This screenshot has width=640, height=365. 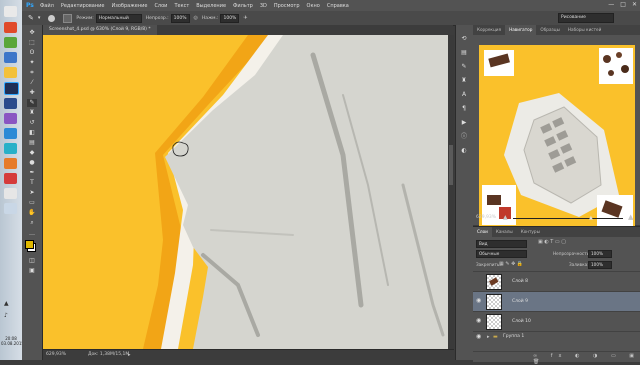 I want to click on status-menu-icon: ▸, so click(x=129, y=355).